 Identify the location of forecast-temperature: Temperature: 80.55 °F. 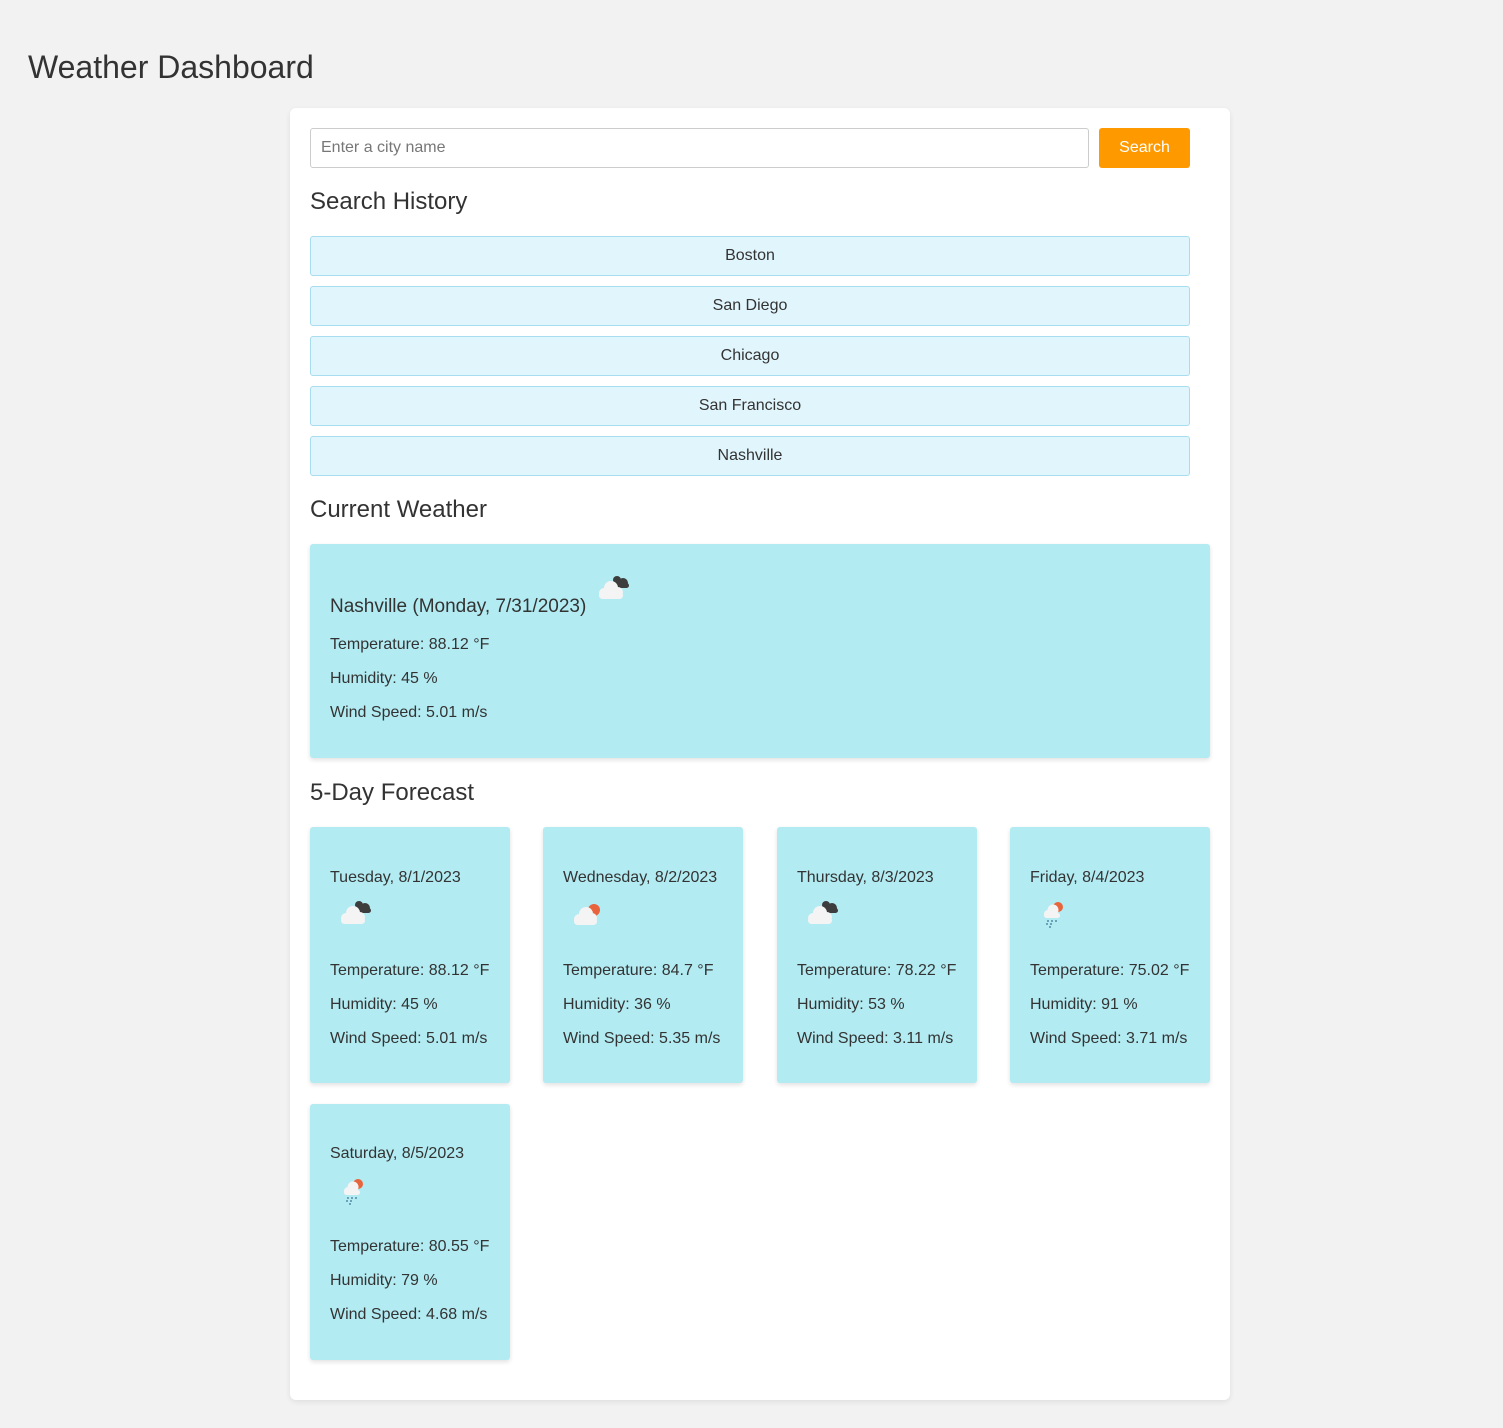
(410, 1246).